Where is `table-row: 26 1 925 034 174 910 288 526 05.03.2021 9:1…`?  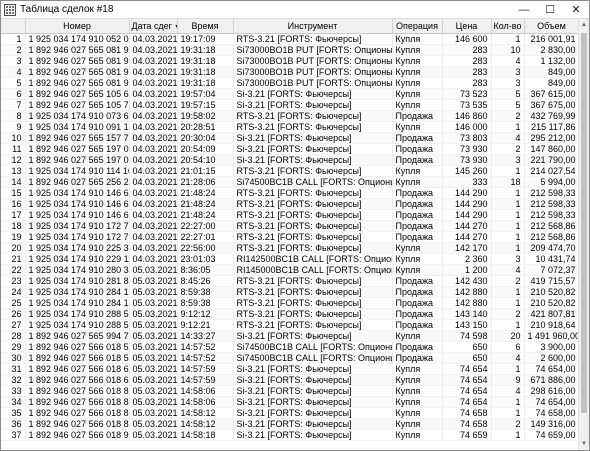 table-row: 26 1 925 034 174 910 288 526 05.03.2021 9:1… is located at coordinates (290, 314).